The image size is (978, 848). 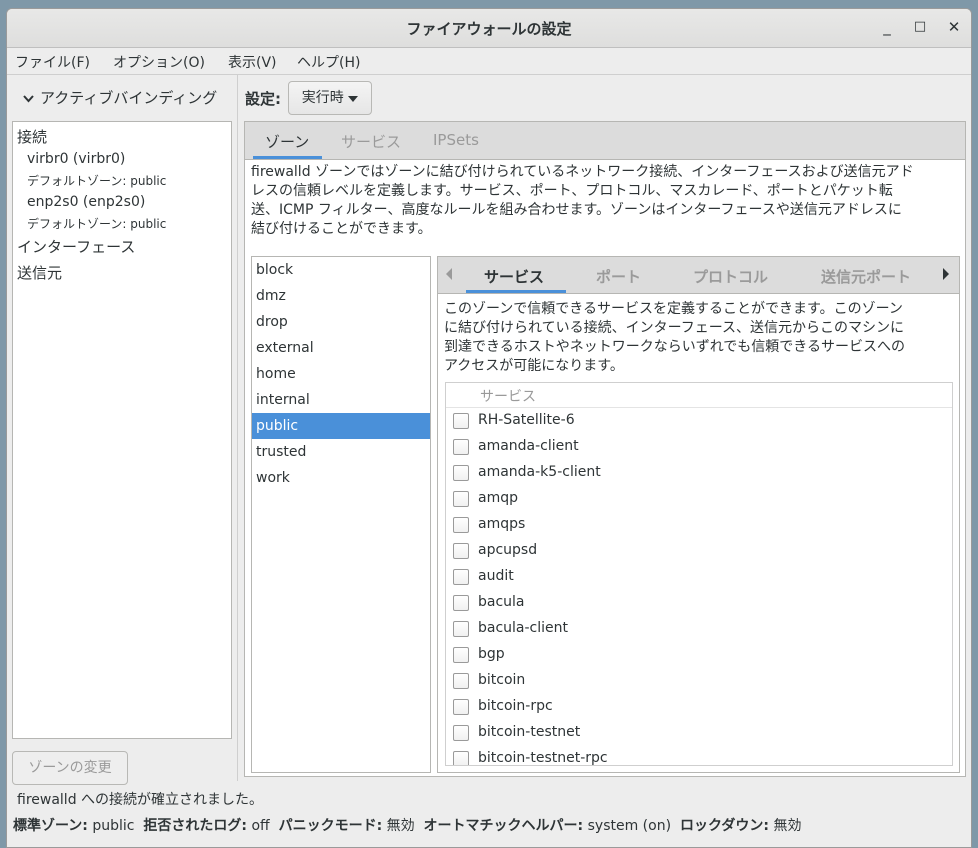 I want to click on active-bindings-label: アクティブバインディング, so click(x=129, y=98).